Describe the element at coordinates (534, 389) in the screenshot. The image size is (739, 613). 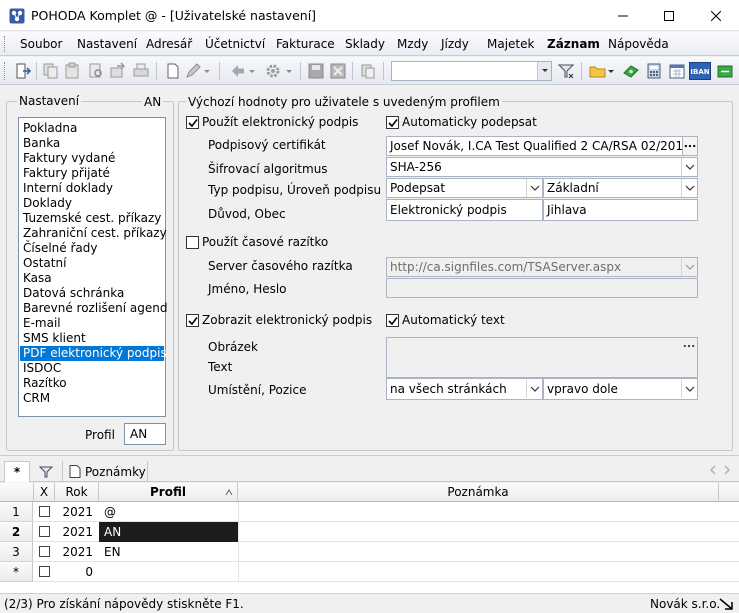
I see `placement-dropdown-button` at that location.